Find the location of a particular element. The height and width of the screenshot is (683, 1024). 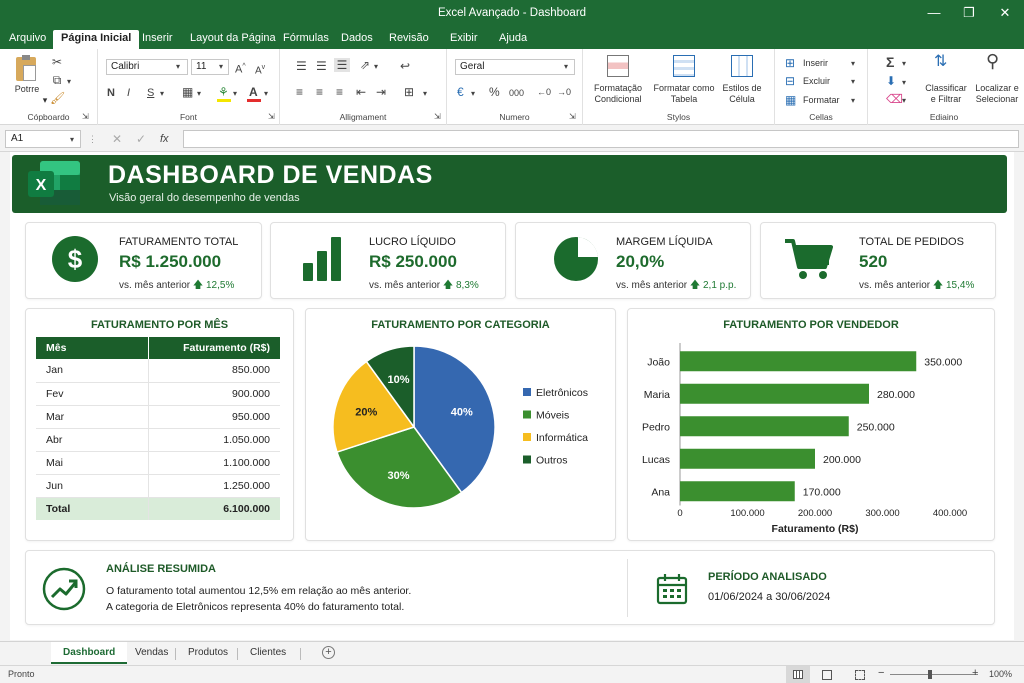

table-row: Jun 1.250.000 is located at coordinates (158, 486).